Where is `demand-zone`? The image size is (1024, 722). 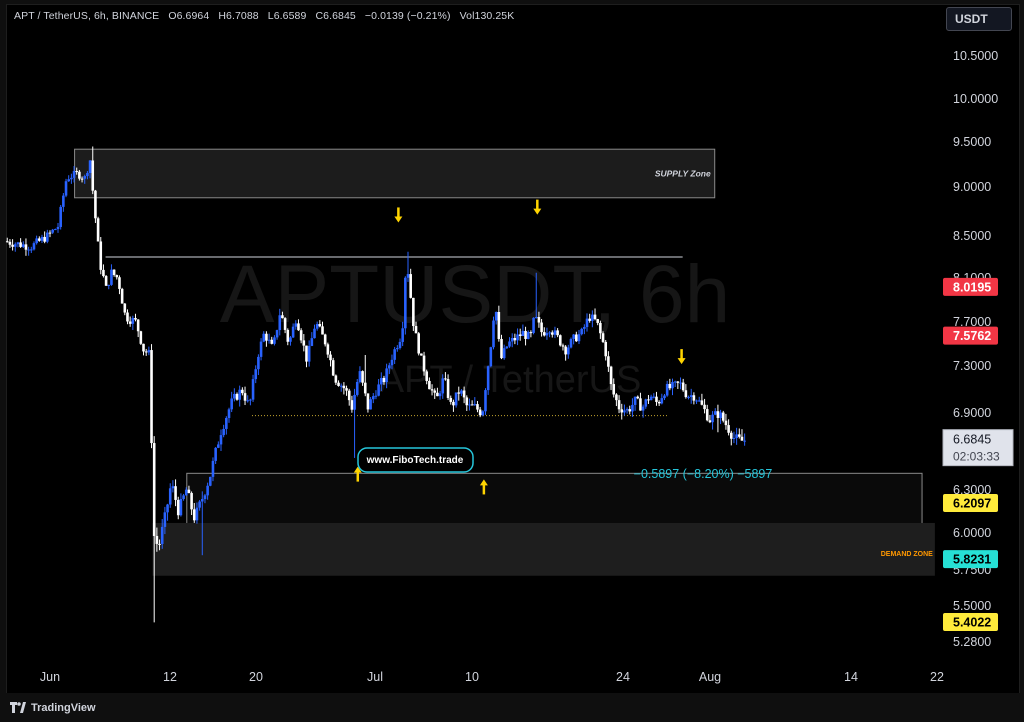 demand-zone is located at coordinates (543, 549).